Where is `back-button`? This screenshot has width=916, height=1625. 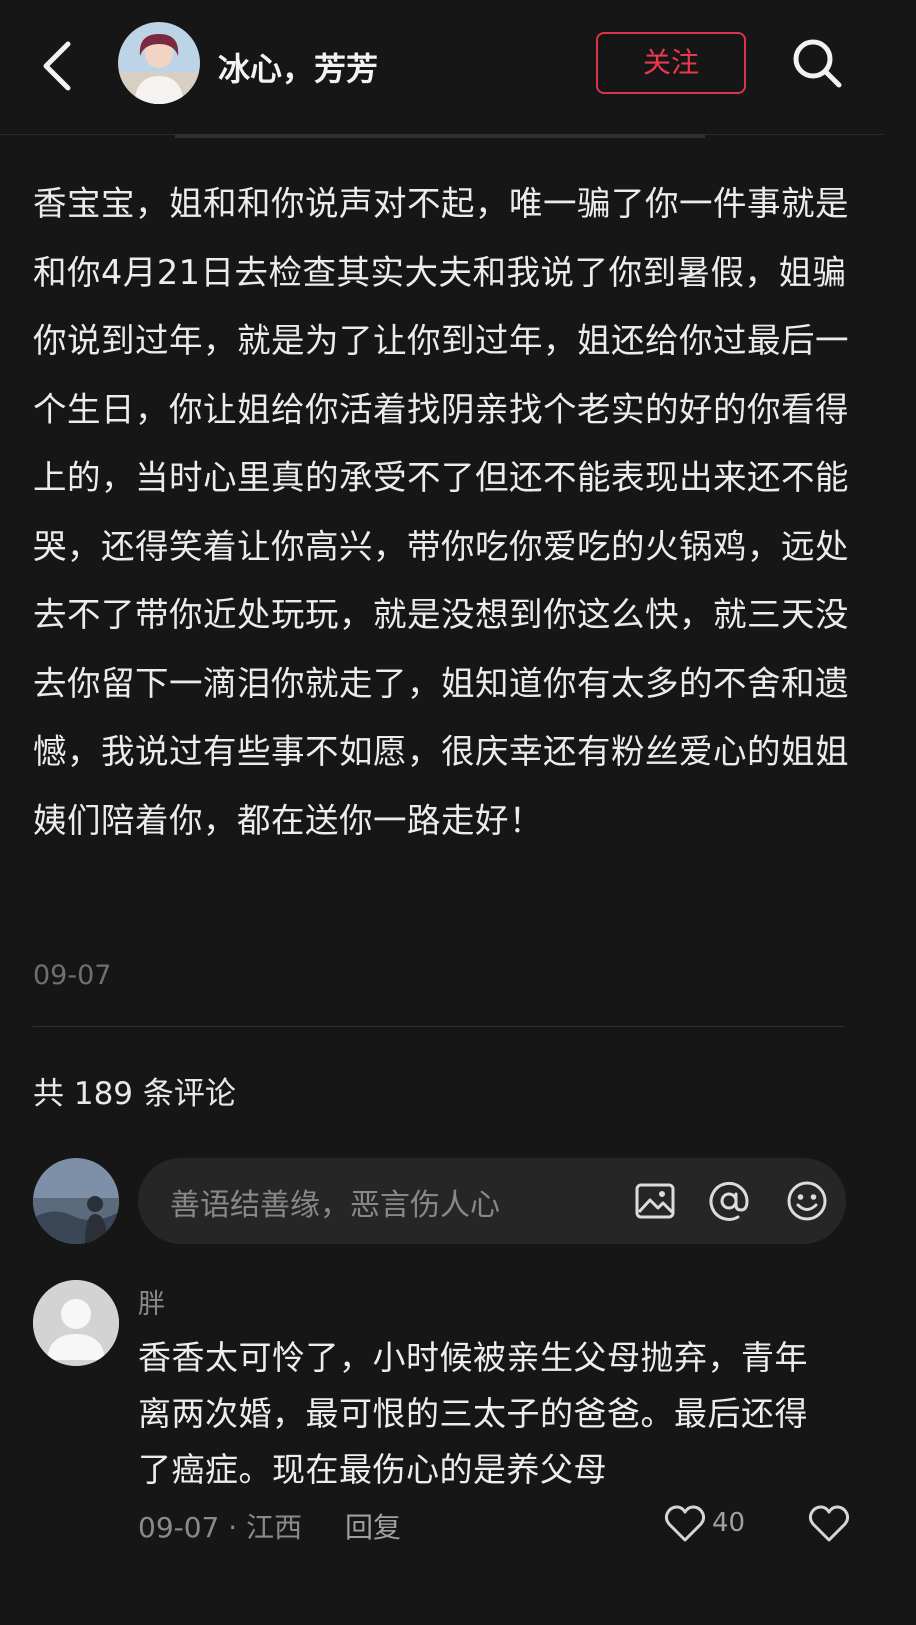
back-button is located at coordinates (58, 66).